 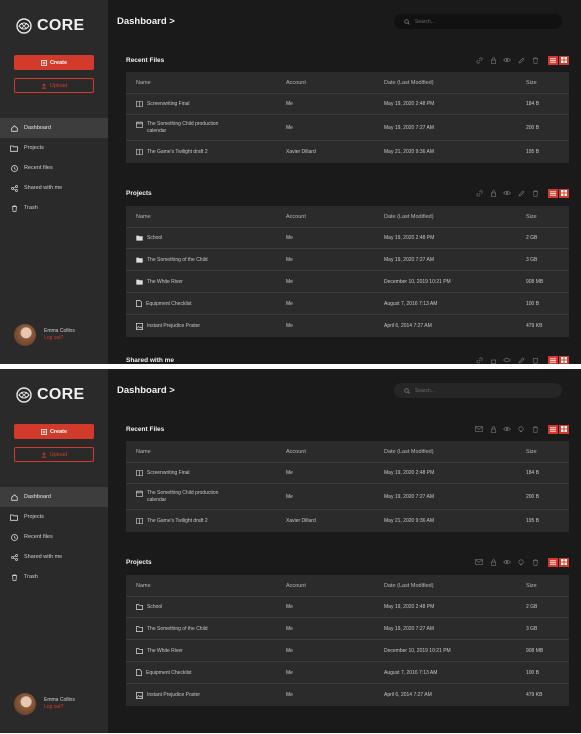 I want to click on projects-header: Projects, so click(x=343, y=562).